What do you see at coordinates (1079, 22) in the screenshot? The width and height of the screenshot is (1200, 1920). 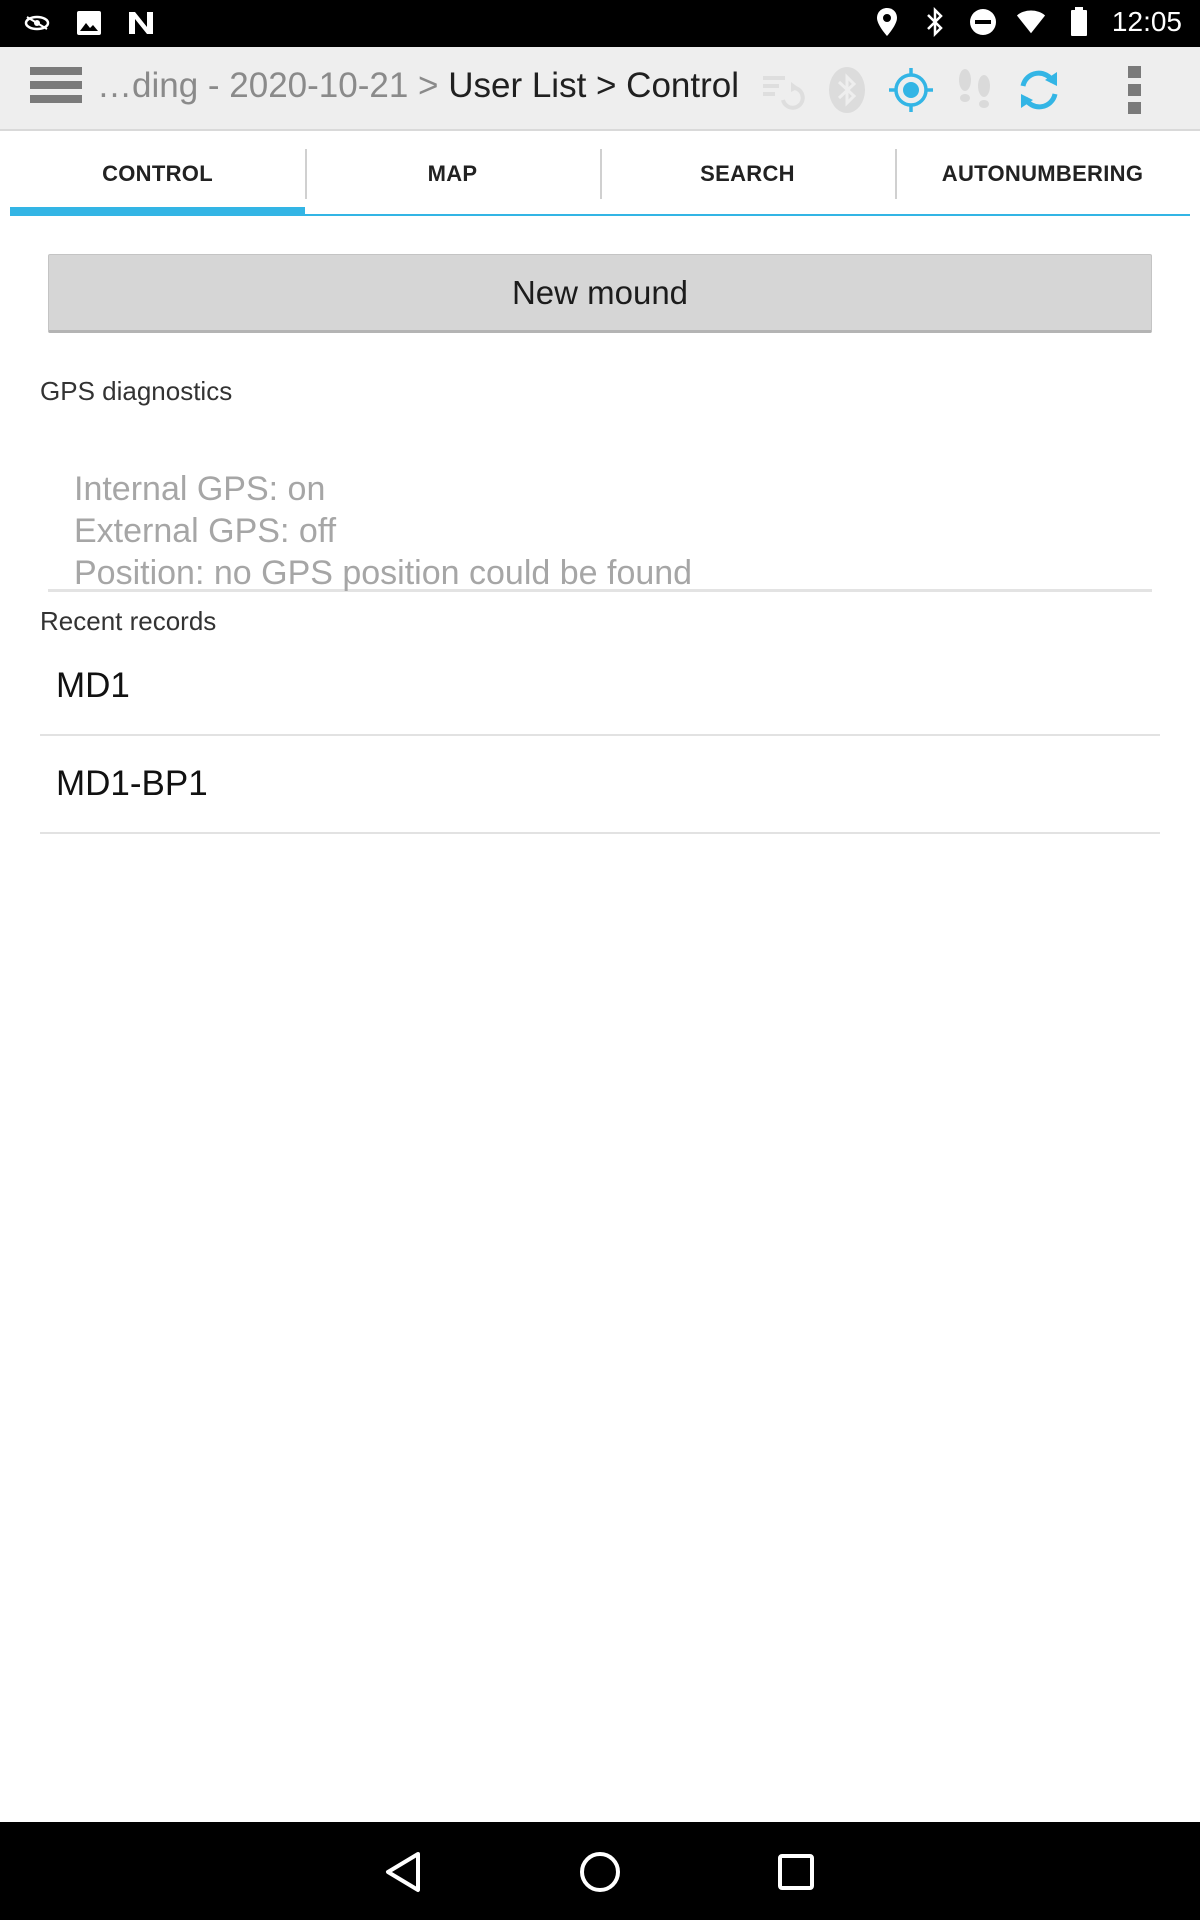 I see `battery-icon` at bounding box center [1079, 22].